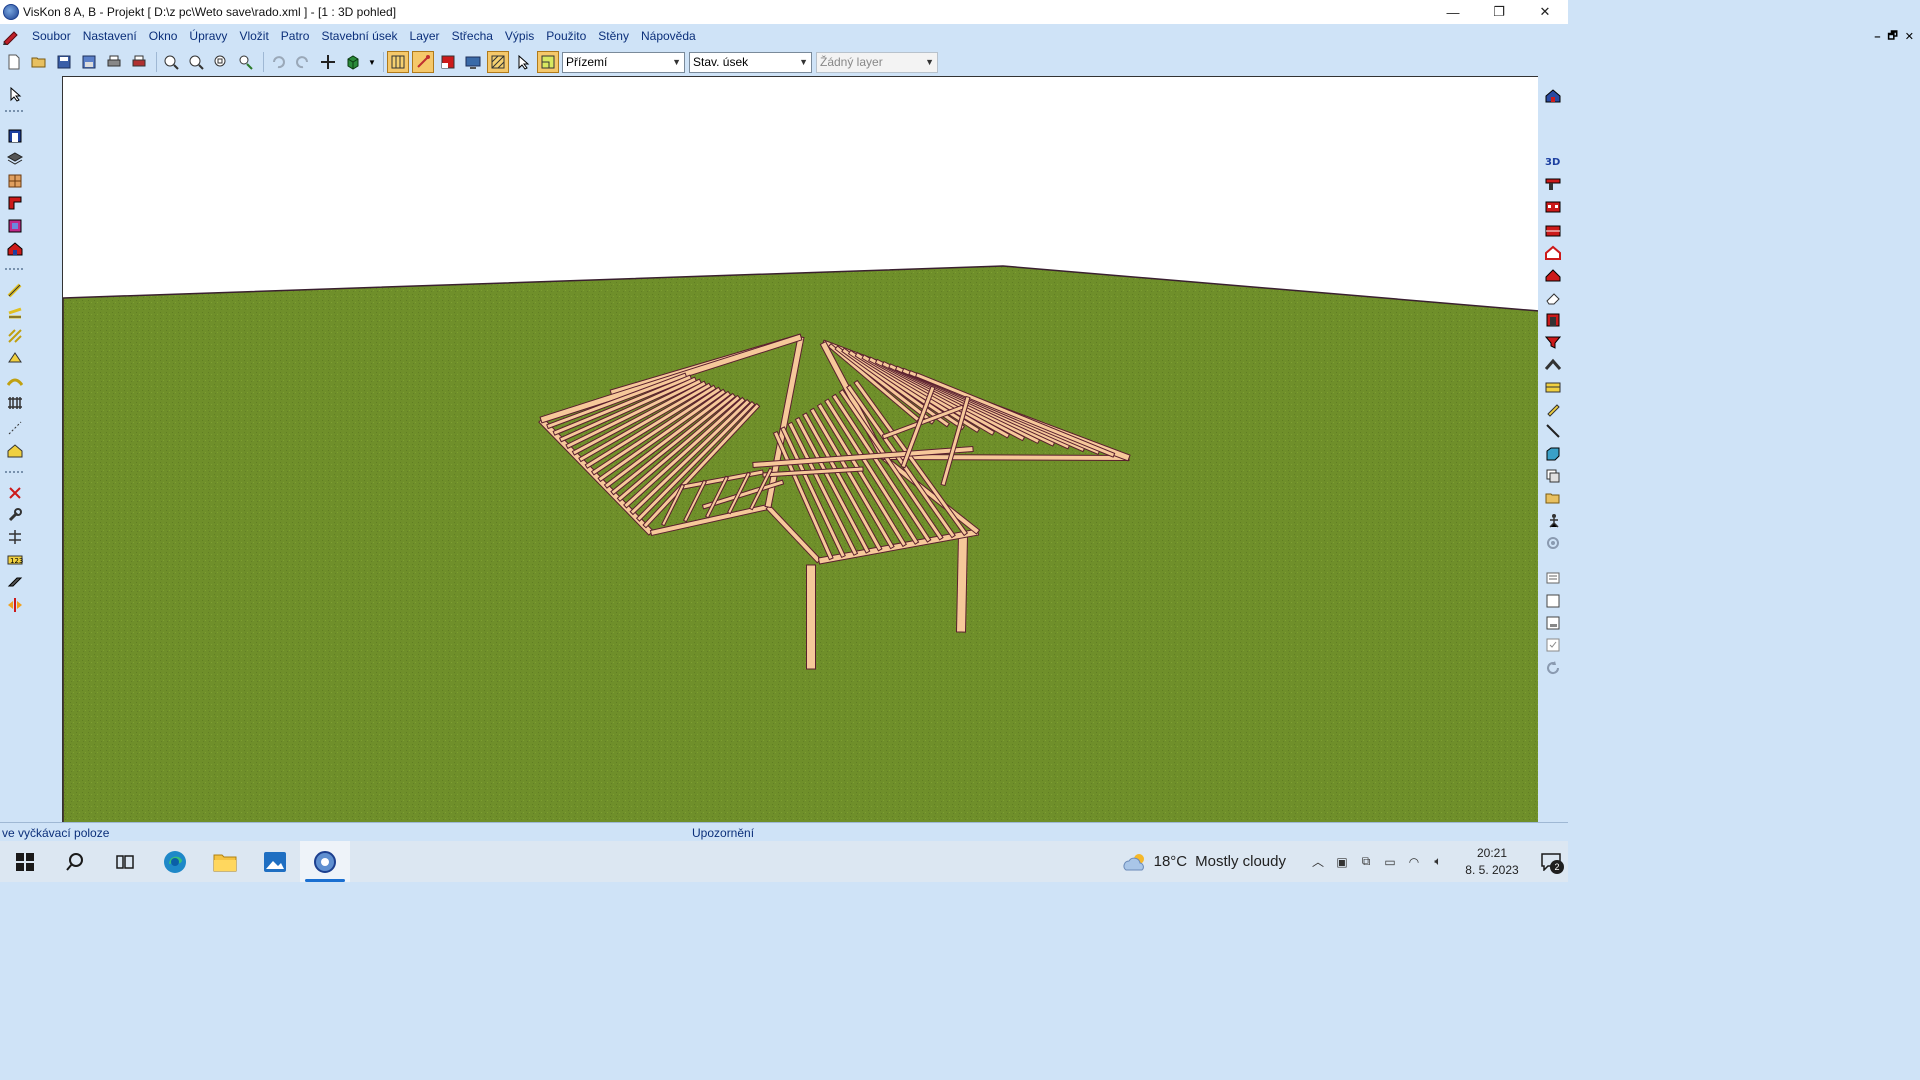 This screenshot has width=1920, height=1080. I want to click on start-button, so click(25, 861).